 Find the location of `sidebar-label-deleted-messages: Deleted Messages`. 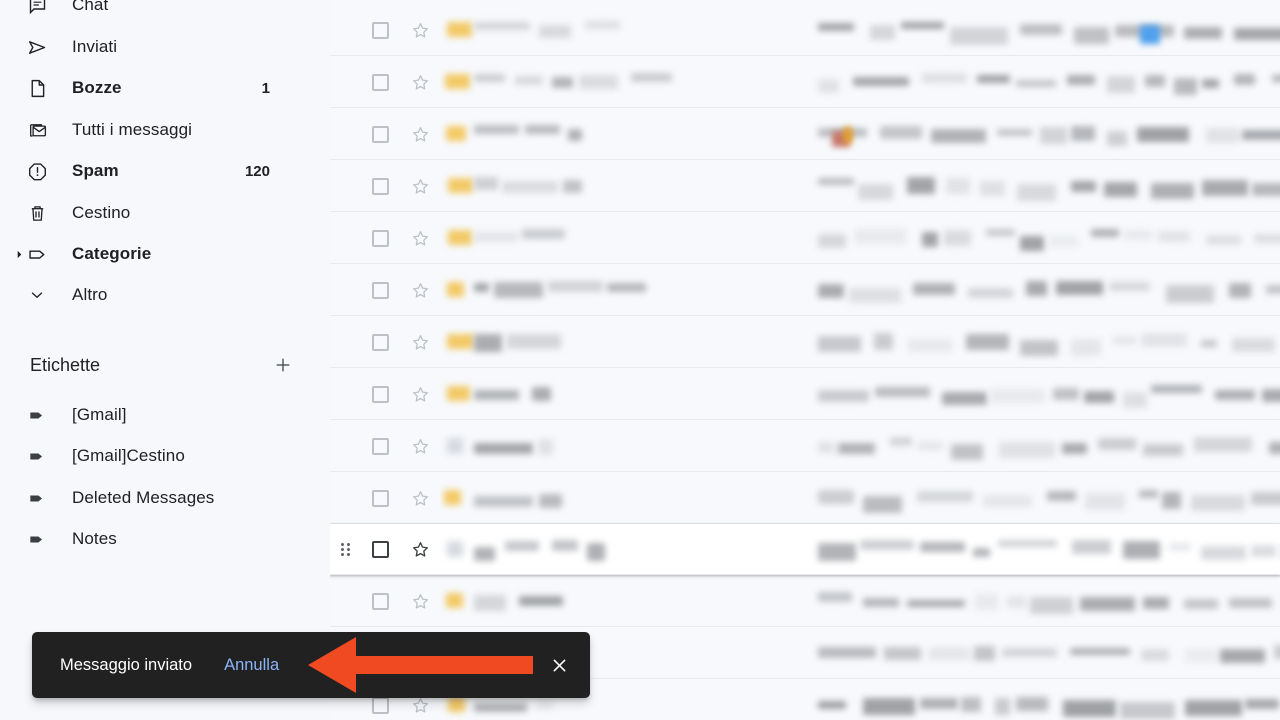

sidebar-label-deleted-messages: Deleted Messages is located at coordinates (148, 498).